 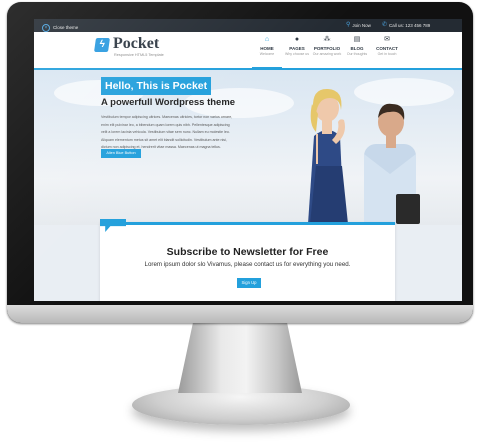 I want to click on hero-title: Hello, This is Pocket, so click(x=156, y=86).